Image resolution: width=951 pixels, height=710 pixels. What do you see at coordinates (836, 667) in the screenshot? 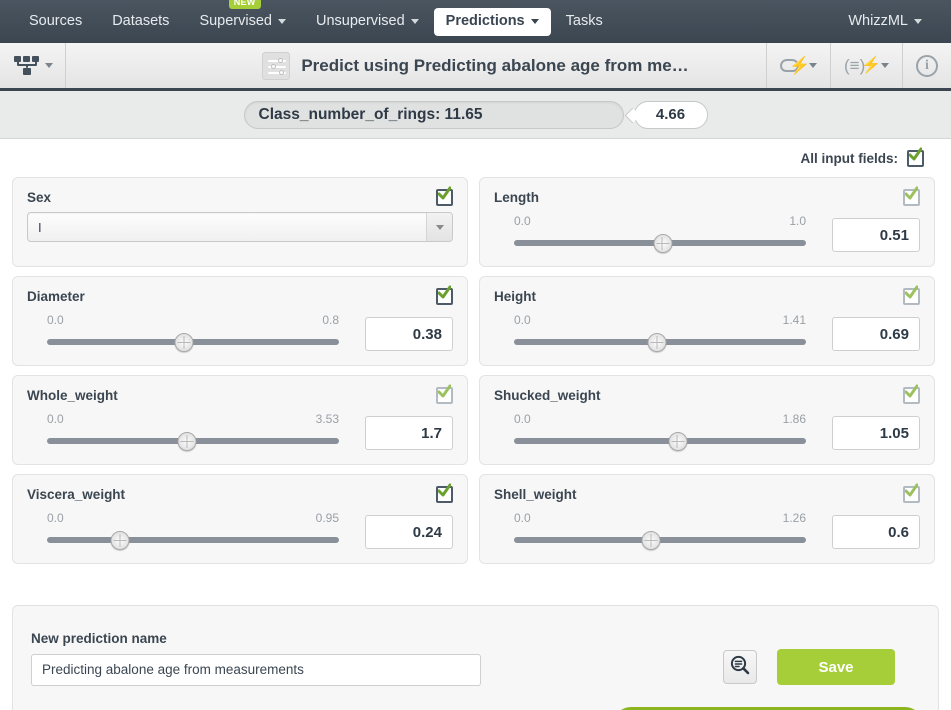
I see `save-button: Save` at bounding box center [836, 667].